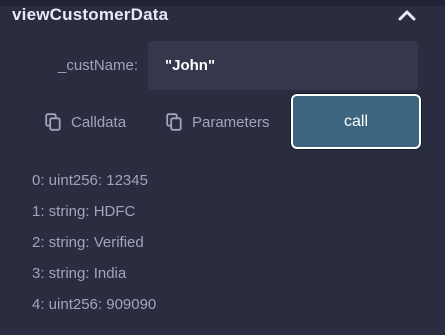 The height and width of the screenshot is (335, 445). What do you see at coordinates (407, 15) in the screenshot?
I see `chevron-up-icon` at bounding box center [407, 15].